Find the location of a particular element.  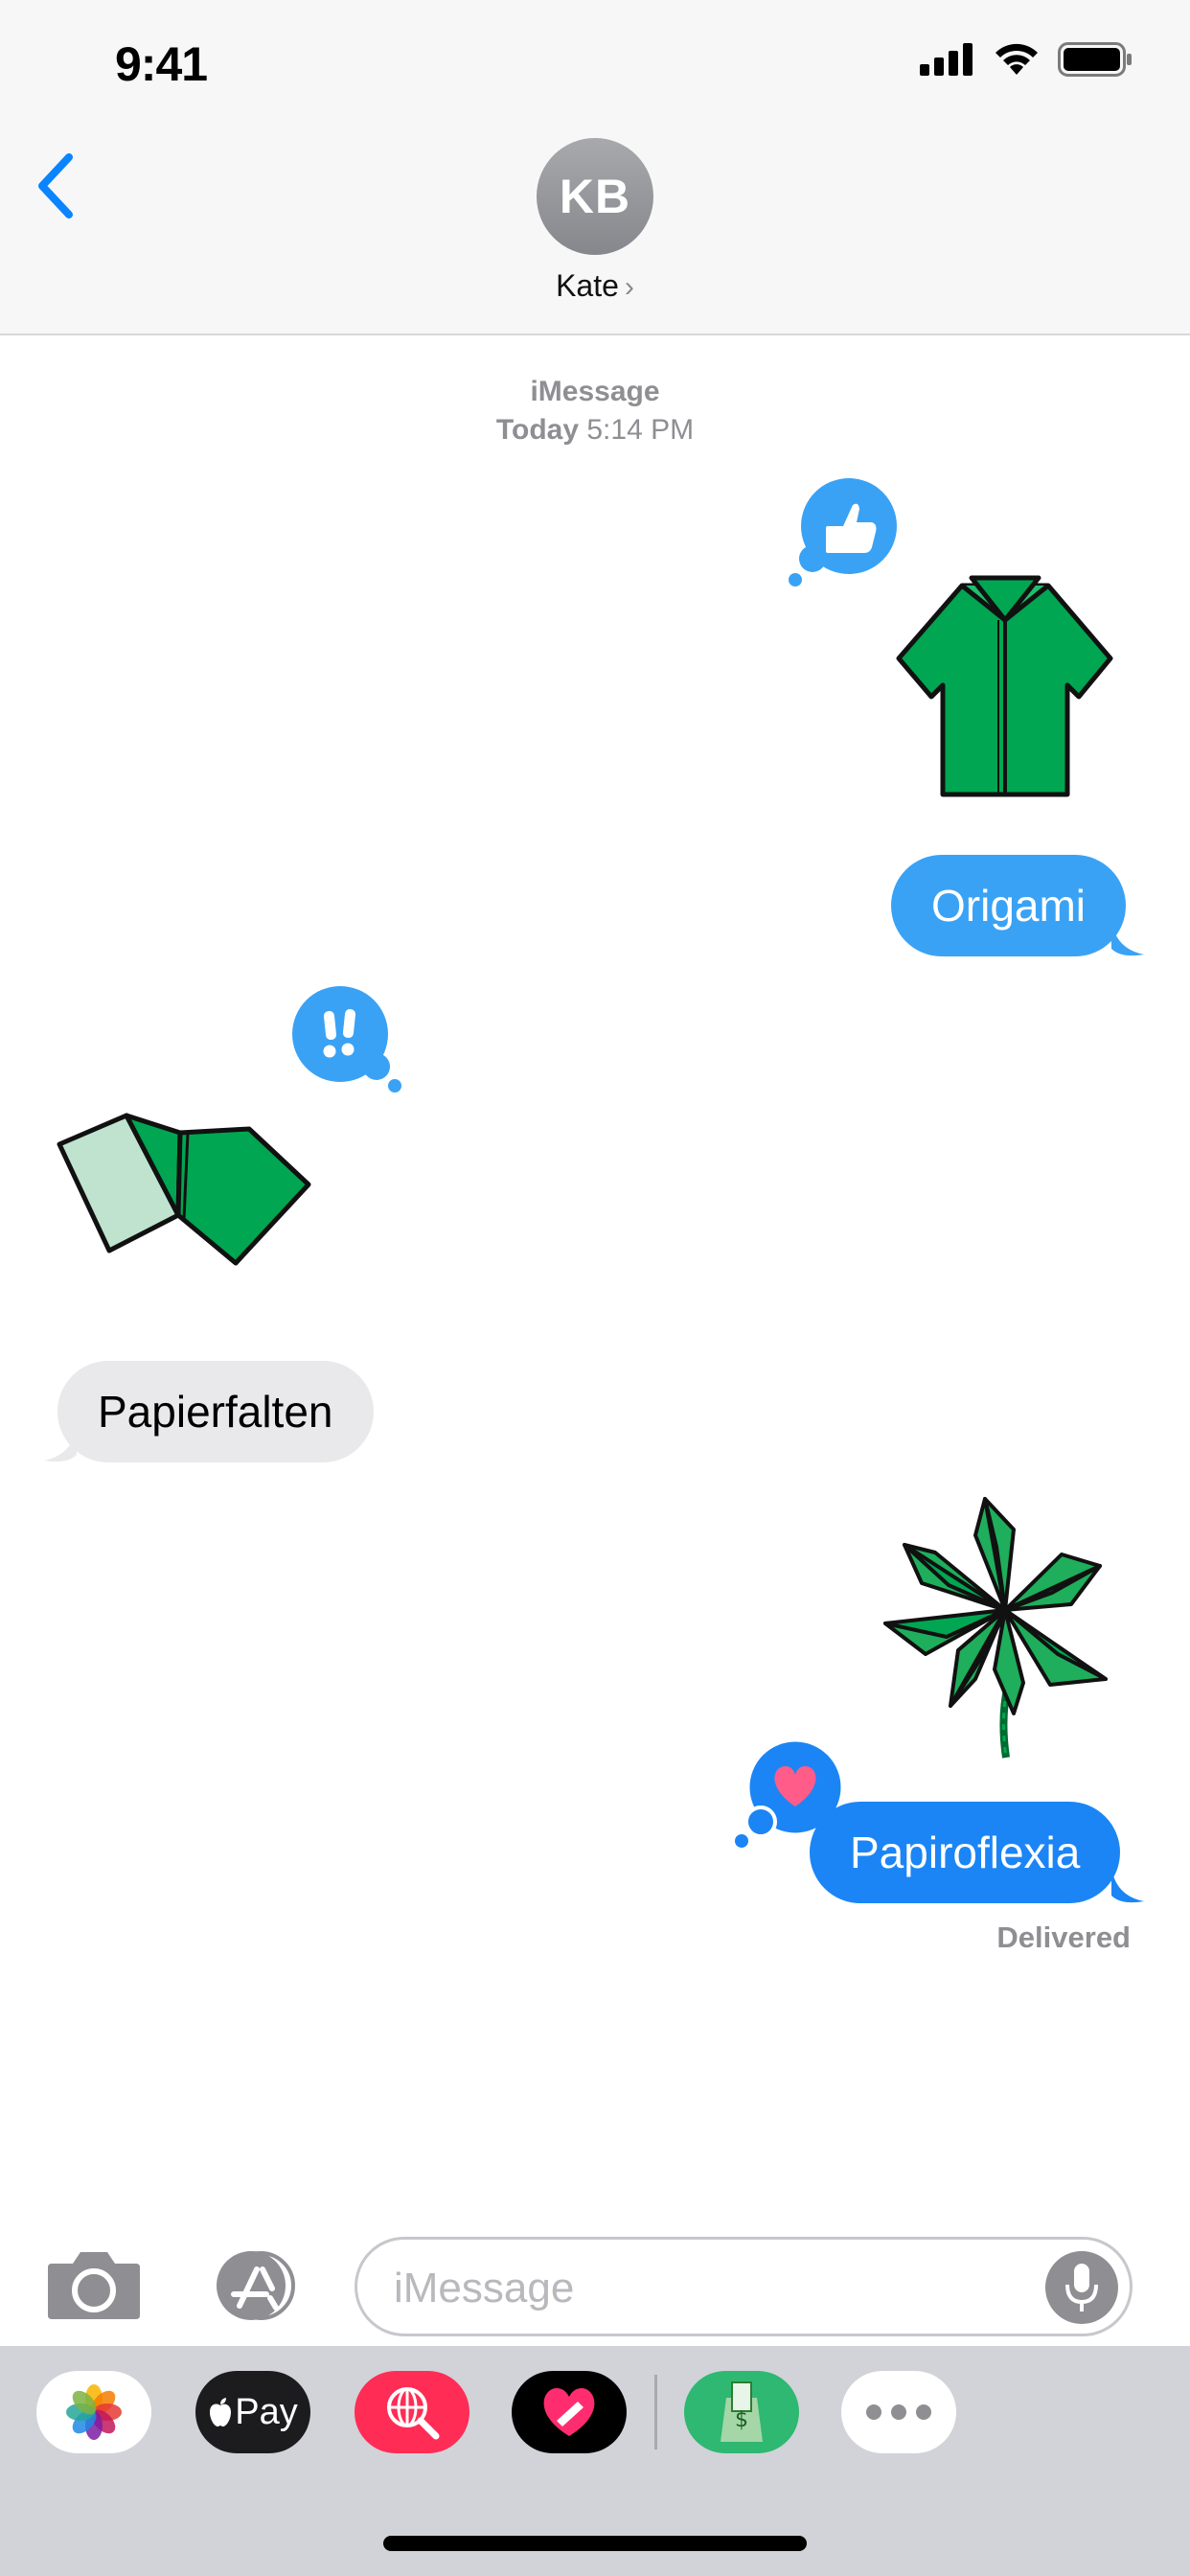

more-icon is located at coordinates (899, 2412).